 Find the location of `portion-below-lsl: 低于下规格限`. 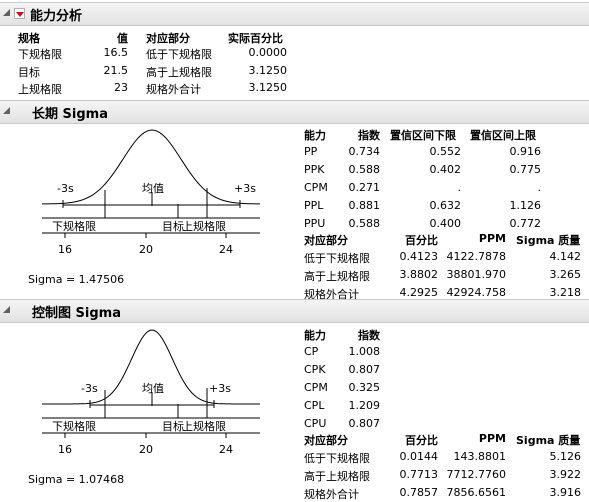

portion-below-lsl: 低于下规格限 is located at coordinates (179, 54).